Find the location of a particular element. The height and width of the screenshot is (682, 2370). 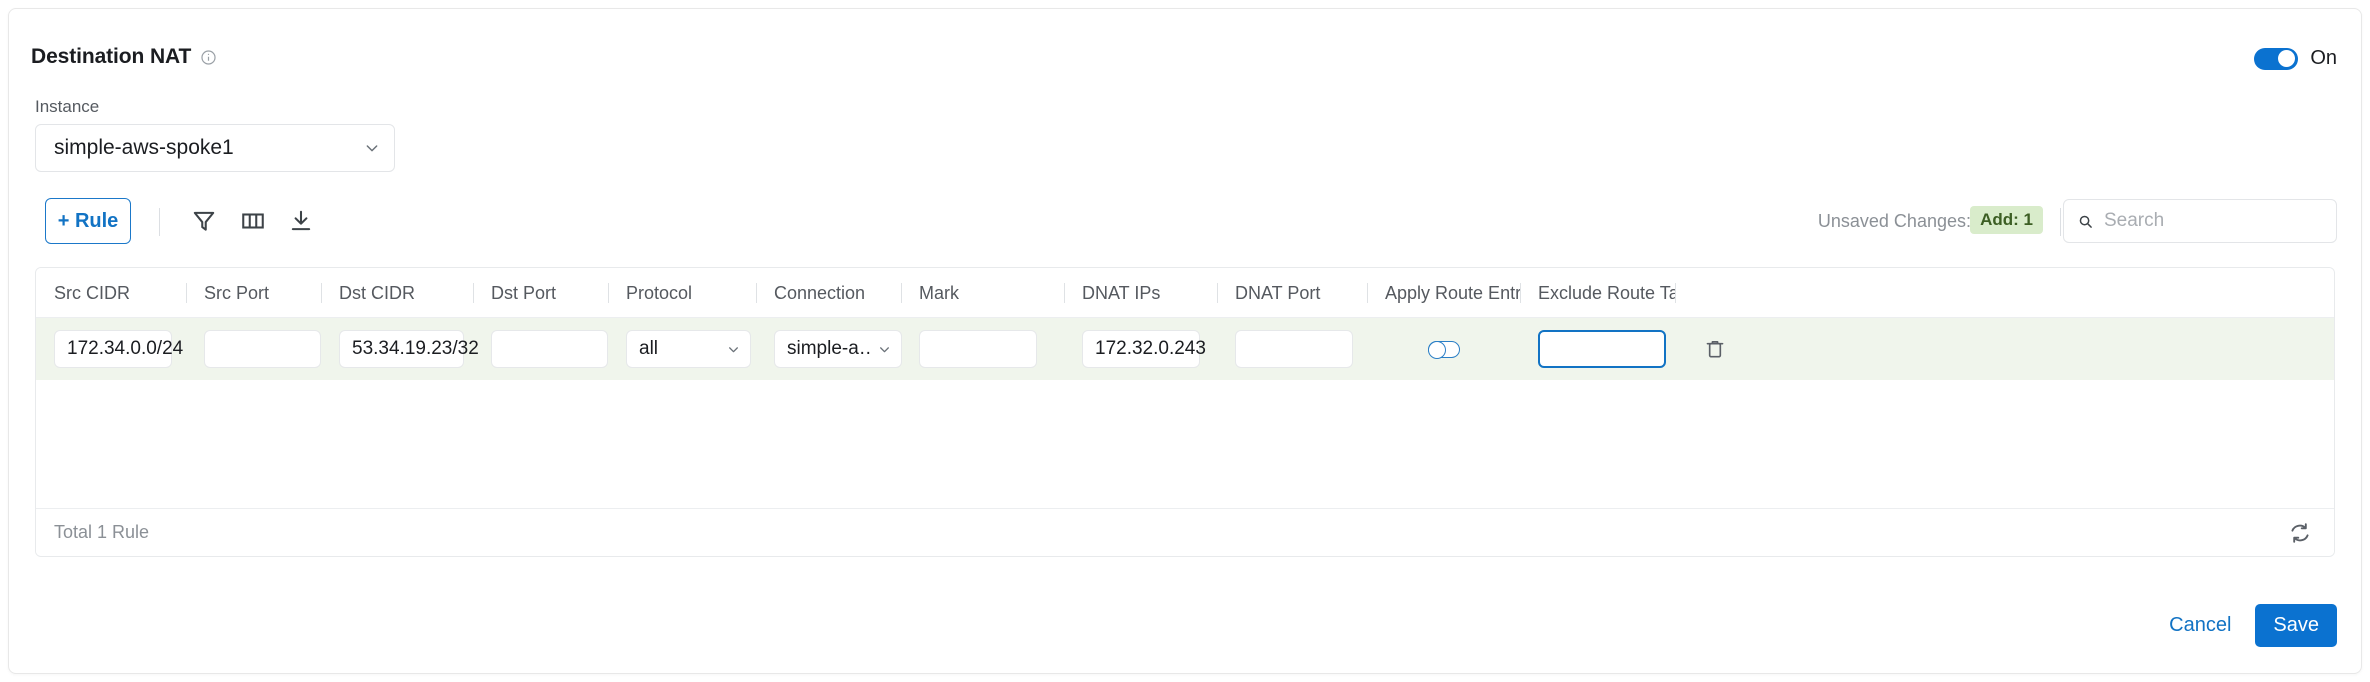

column-header-connection: Connection is located at coordinates (828, 293).